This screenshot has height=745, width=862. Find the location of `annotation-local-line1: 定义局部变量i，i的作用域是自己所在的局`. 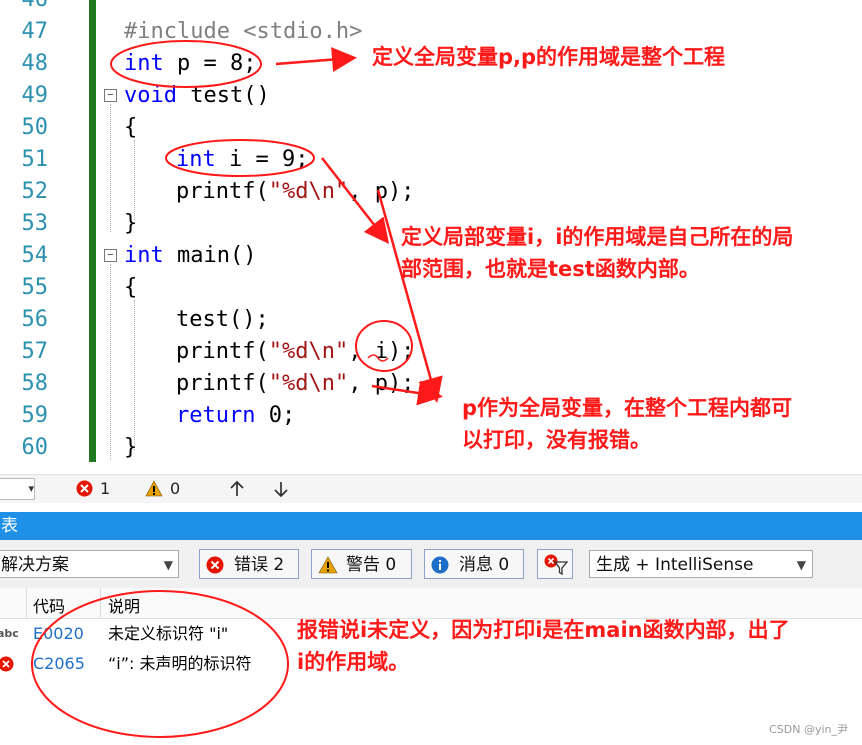

annotation-local-line1: 定义局部变量i，i的作用域是自己所在的局 is located at coordinates (597, 237).